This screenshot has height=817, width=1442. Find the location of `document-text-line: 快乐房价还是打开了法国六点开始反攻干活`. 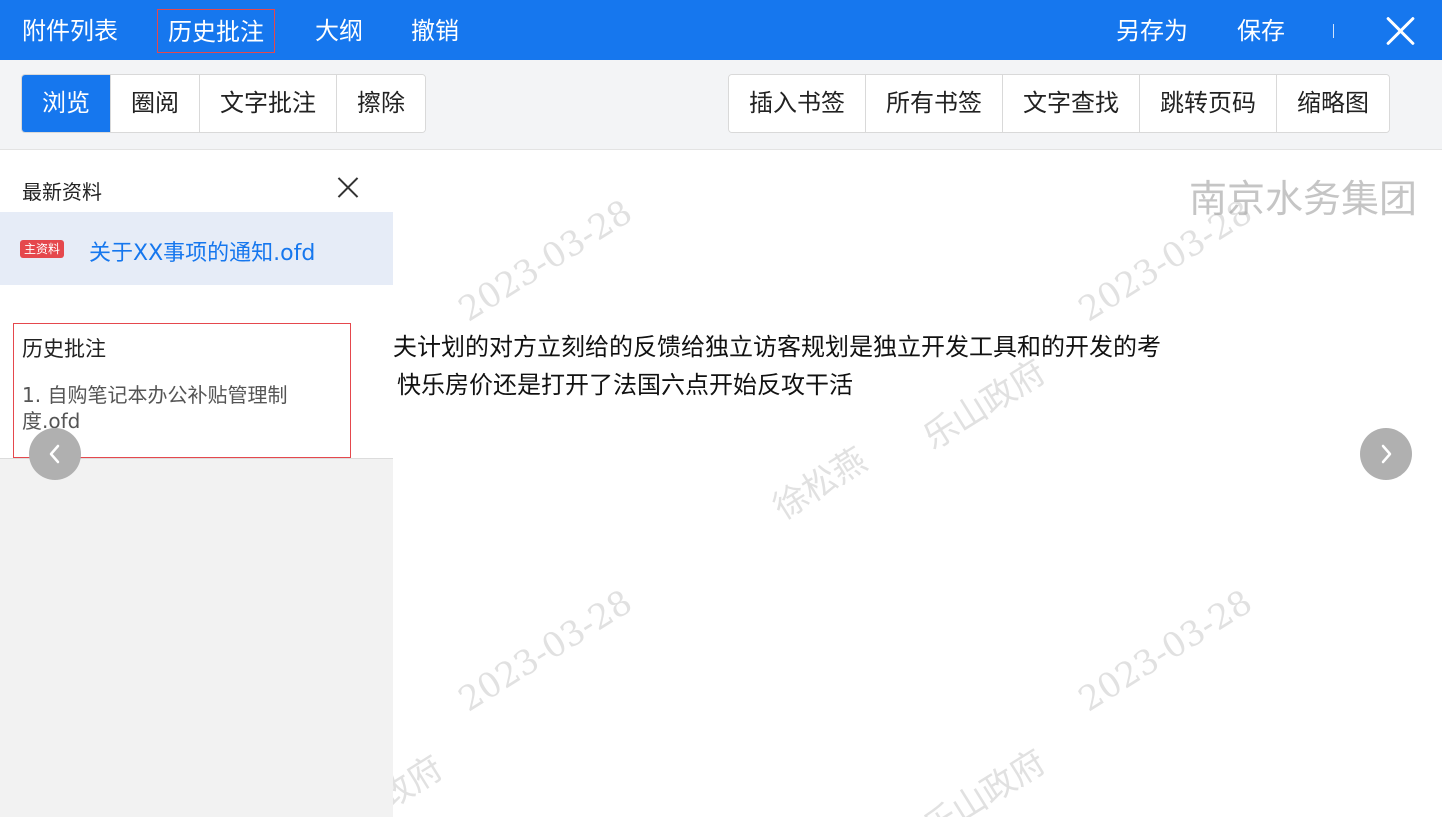

document-text-line: 快乐房价还是打开了法国六点开始反攻干活 is located at coordinates (625, 385).